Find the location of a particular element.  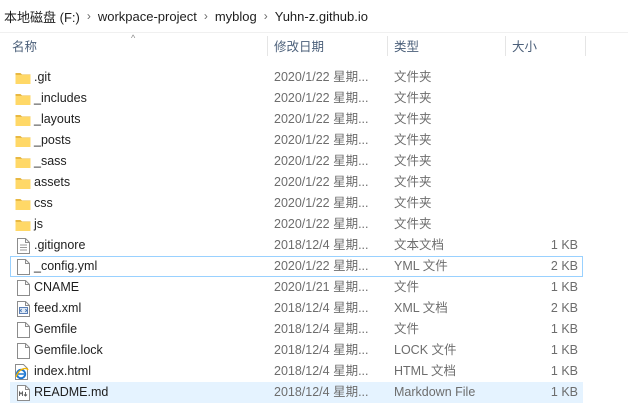

file-row: assets 2020/1/22 星期... 文件夹 is located at coordinates (296, 182).